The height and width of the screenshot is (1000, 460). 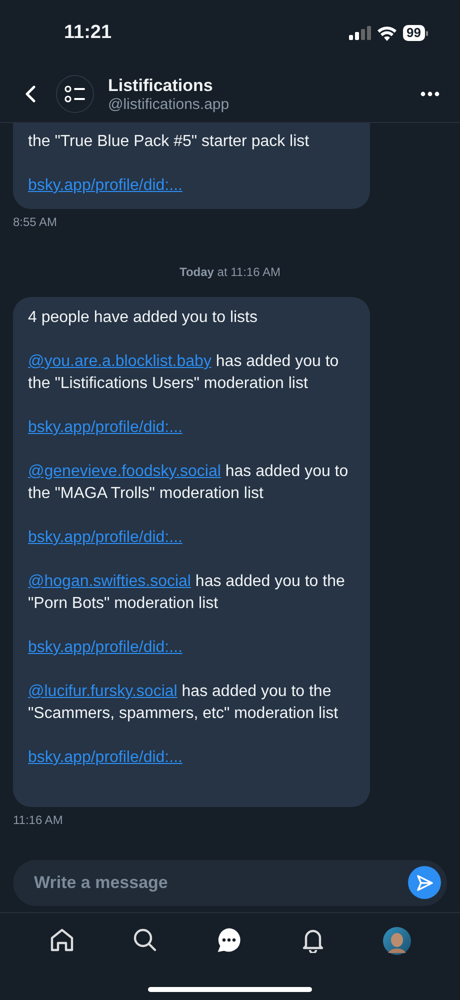 I want to click on message-text: the "True Blue Pack #5" starter pack list, so click(x=169, y=142).